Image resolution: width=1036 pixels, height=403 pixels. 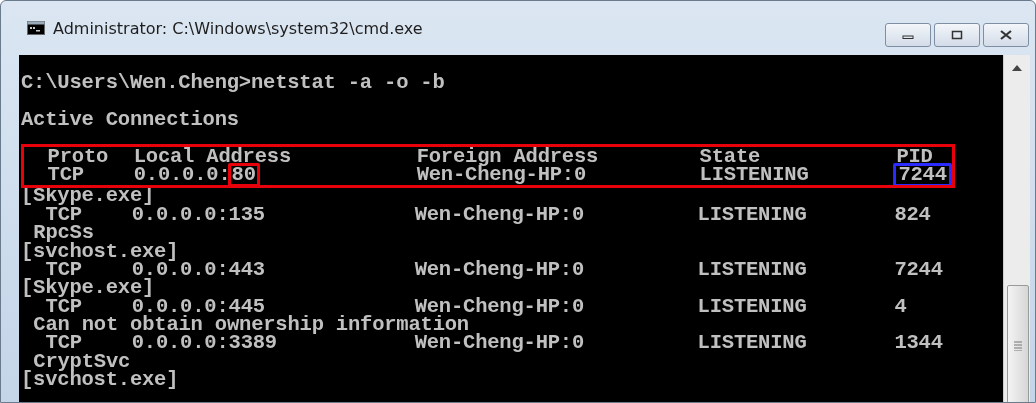 I want to click on column-header: Foreign Address, so click(x=508, y=156).